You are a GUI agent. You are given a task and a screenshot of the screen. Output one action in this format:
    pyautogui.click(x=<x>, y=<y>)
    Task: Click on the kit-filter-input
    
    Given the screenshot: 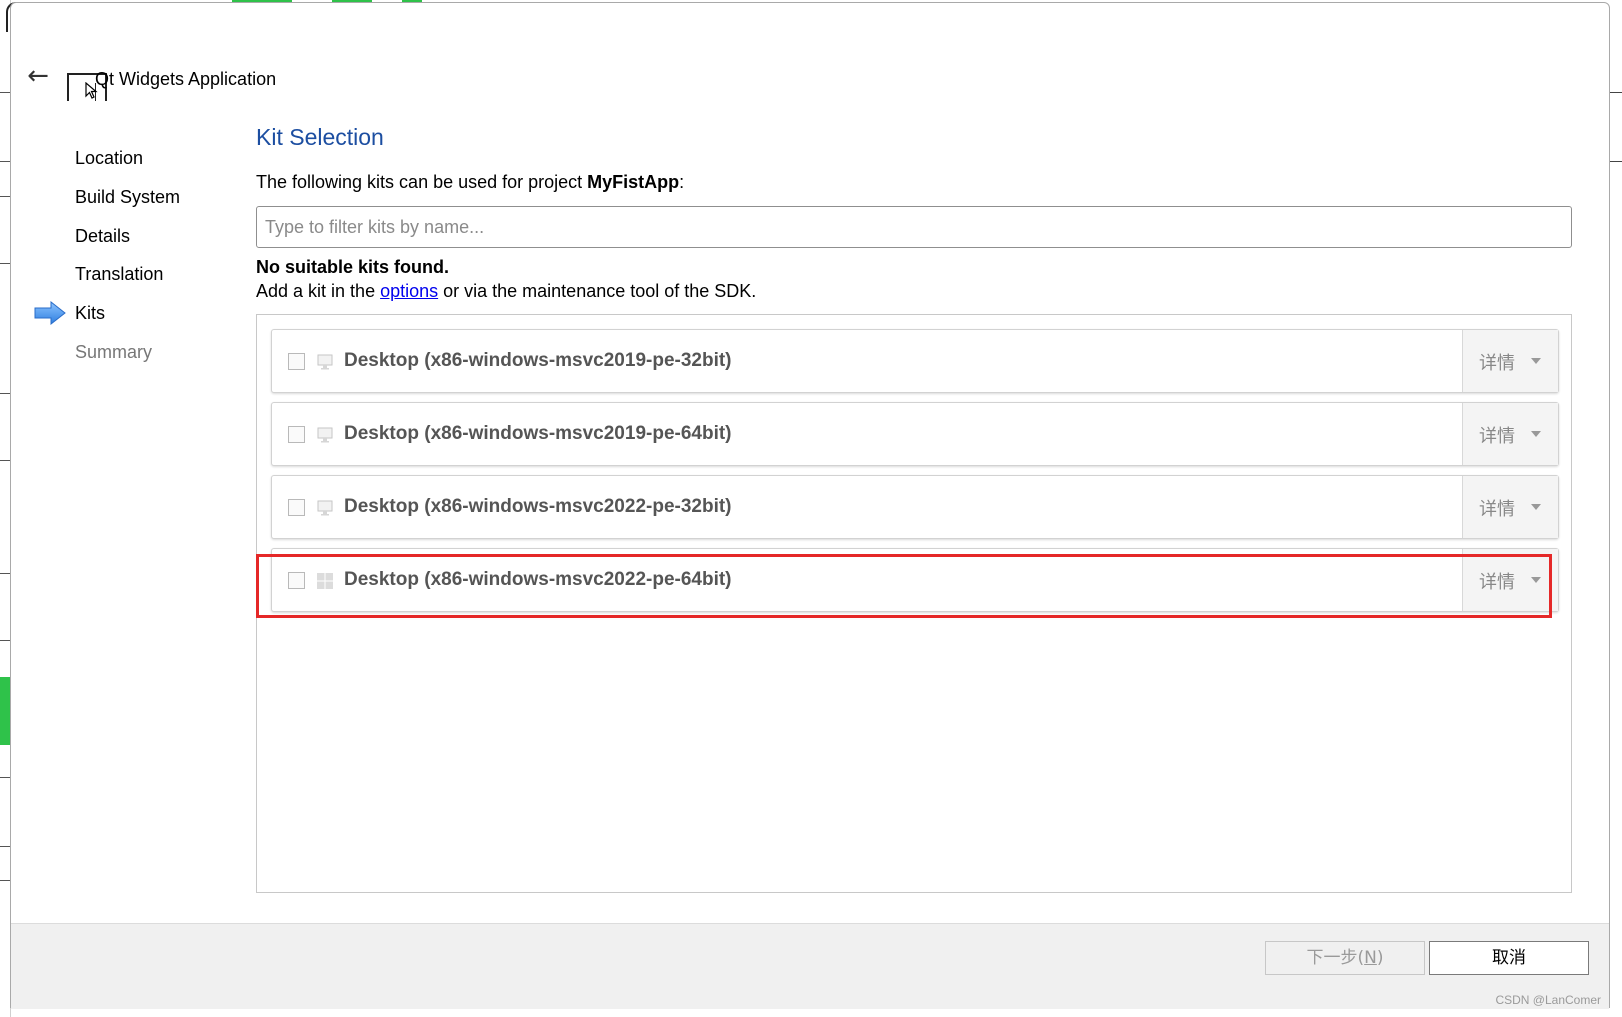 What is the action you would take?
    pyautogui.click(x=914, y=227)
    